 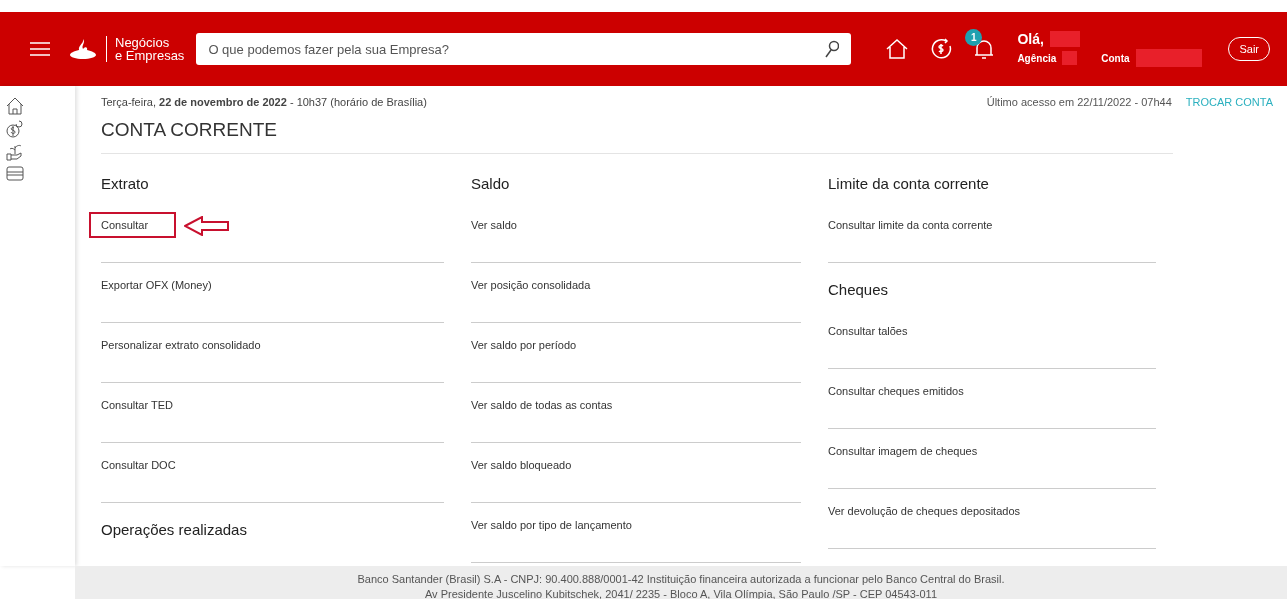 I want to click on menu-link: Ver saldo bloqueado, so click(x=521, y=465).